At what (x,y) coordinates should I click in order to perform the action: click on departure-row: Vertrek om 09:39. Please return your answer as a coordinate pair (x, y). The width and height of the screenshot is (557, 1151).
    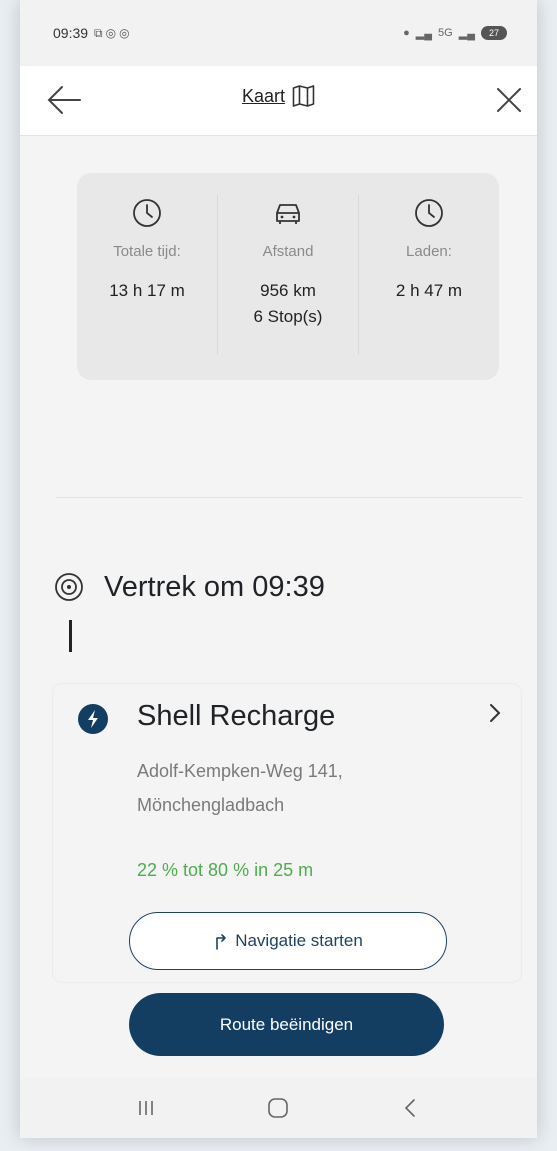
    Looking at the image, I should click on (188, 587).